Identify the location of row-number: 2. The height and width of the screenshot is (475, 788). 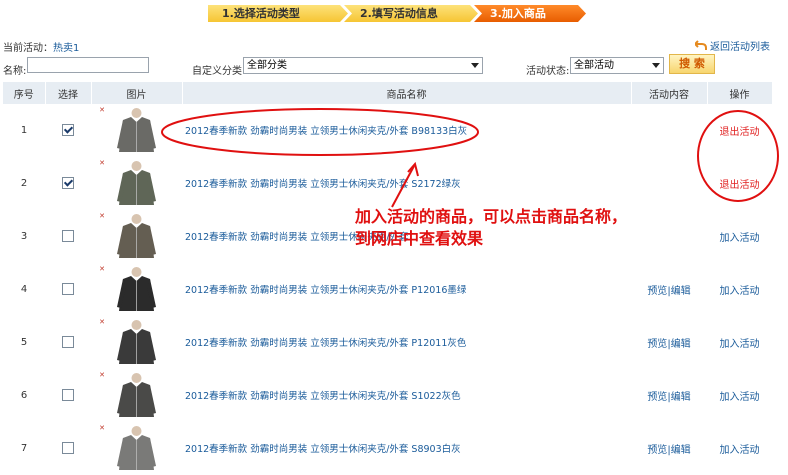
(24, 183).